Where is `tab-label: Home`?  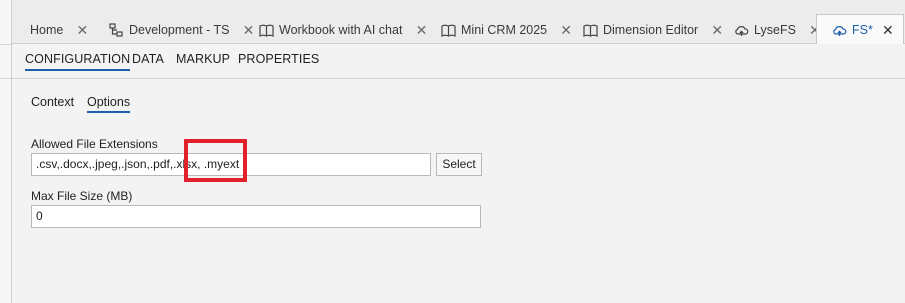 tab-label: Home is located at coordinates (47, 30).